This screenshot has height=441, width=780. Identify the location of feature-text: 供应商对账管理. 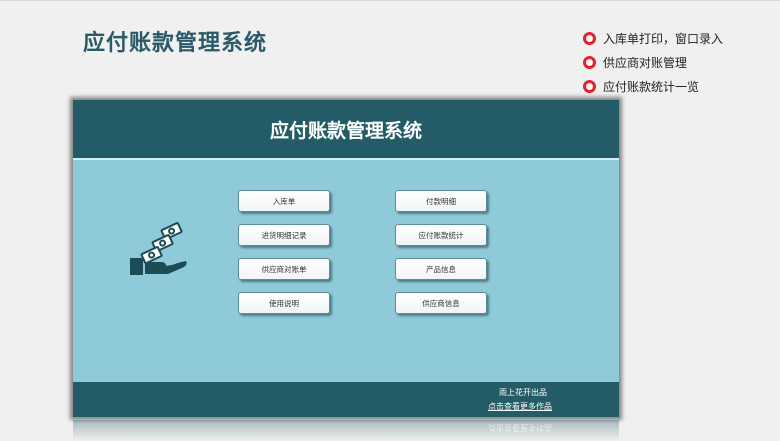
(645, 62).